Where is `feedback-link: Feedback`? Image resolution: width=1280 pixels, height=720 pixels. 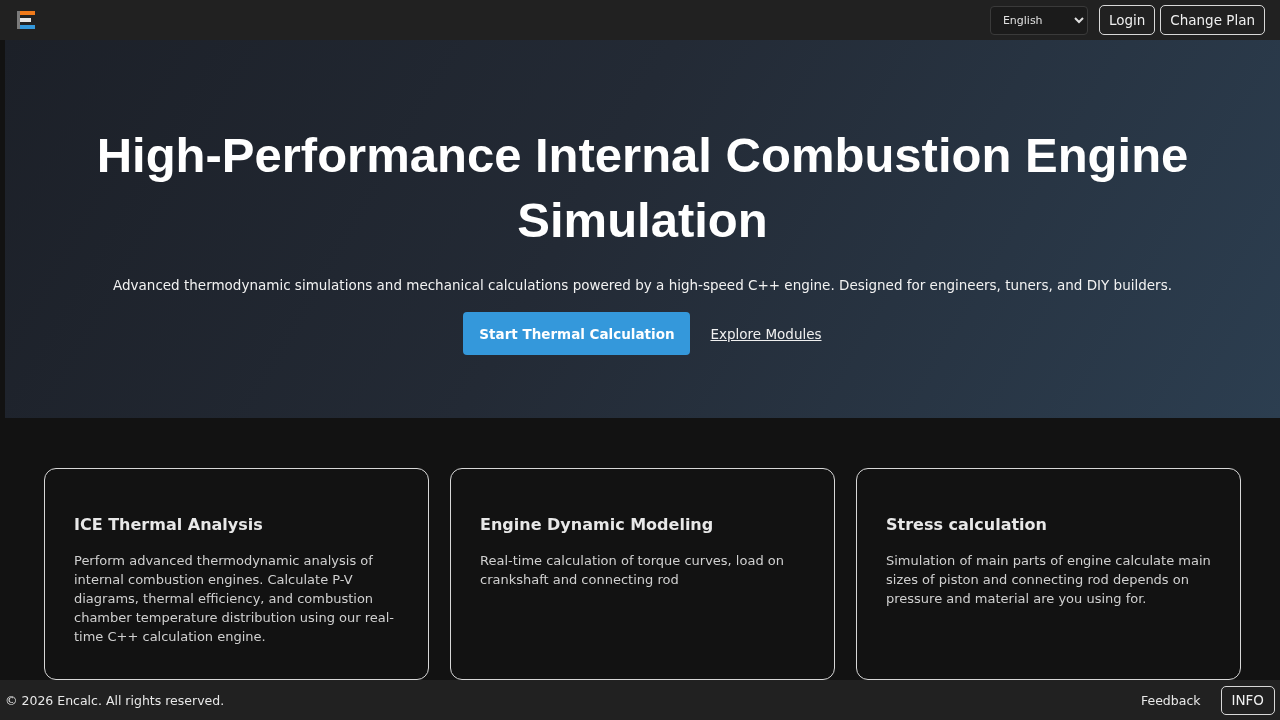
feedback-link: Feedback is located at coordinates (1171, 700).